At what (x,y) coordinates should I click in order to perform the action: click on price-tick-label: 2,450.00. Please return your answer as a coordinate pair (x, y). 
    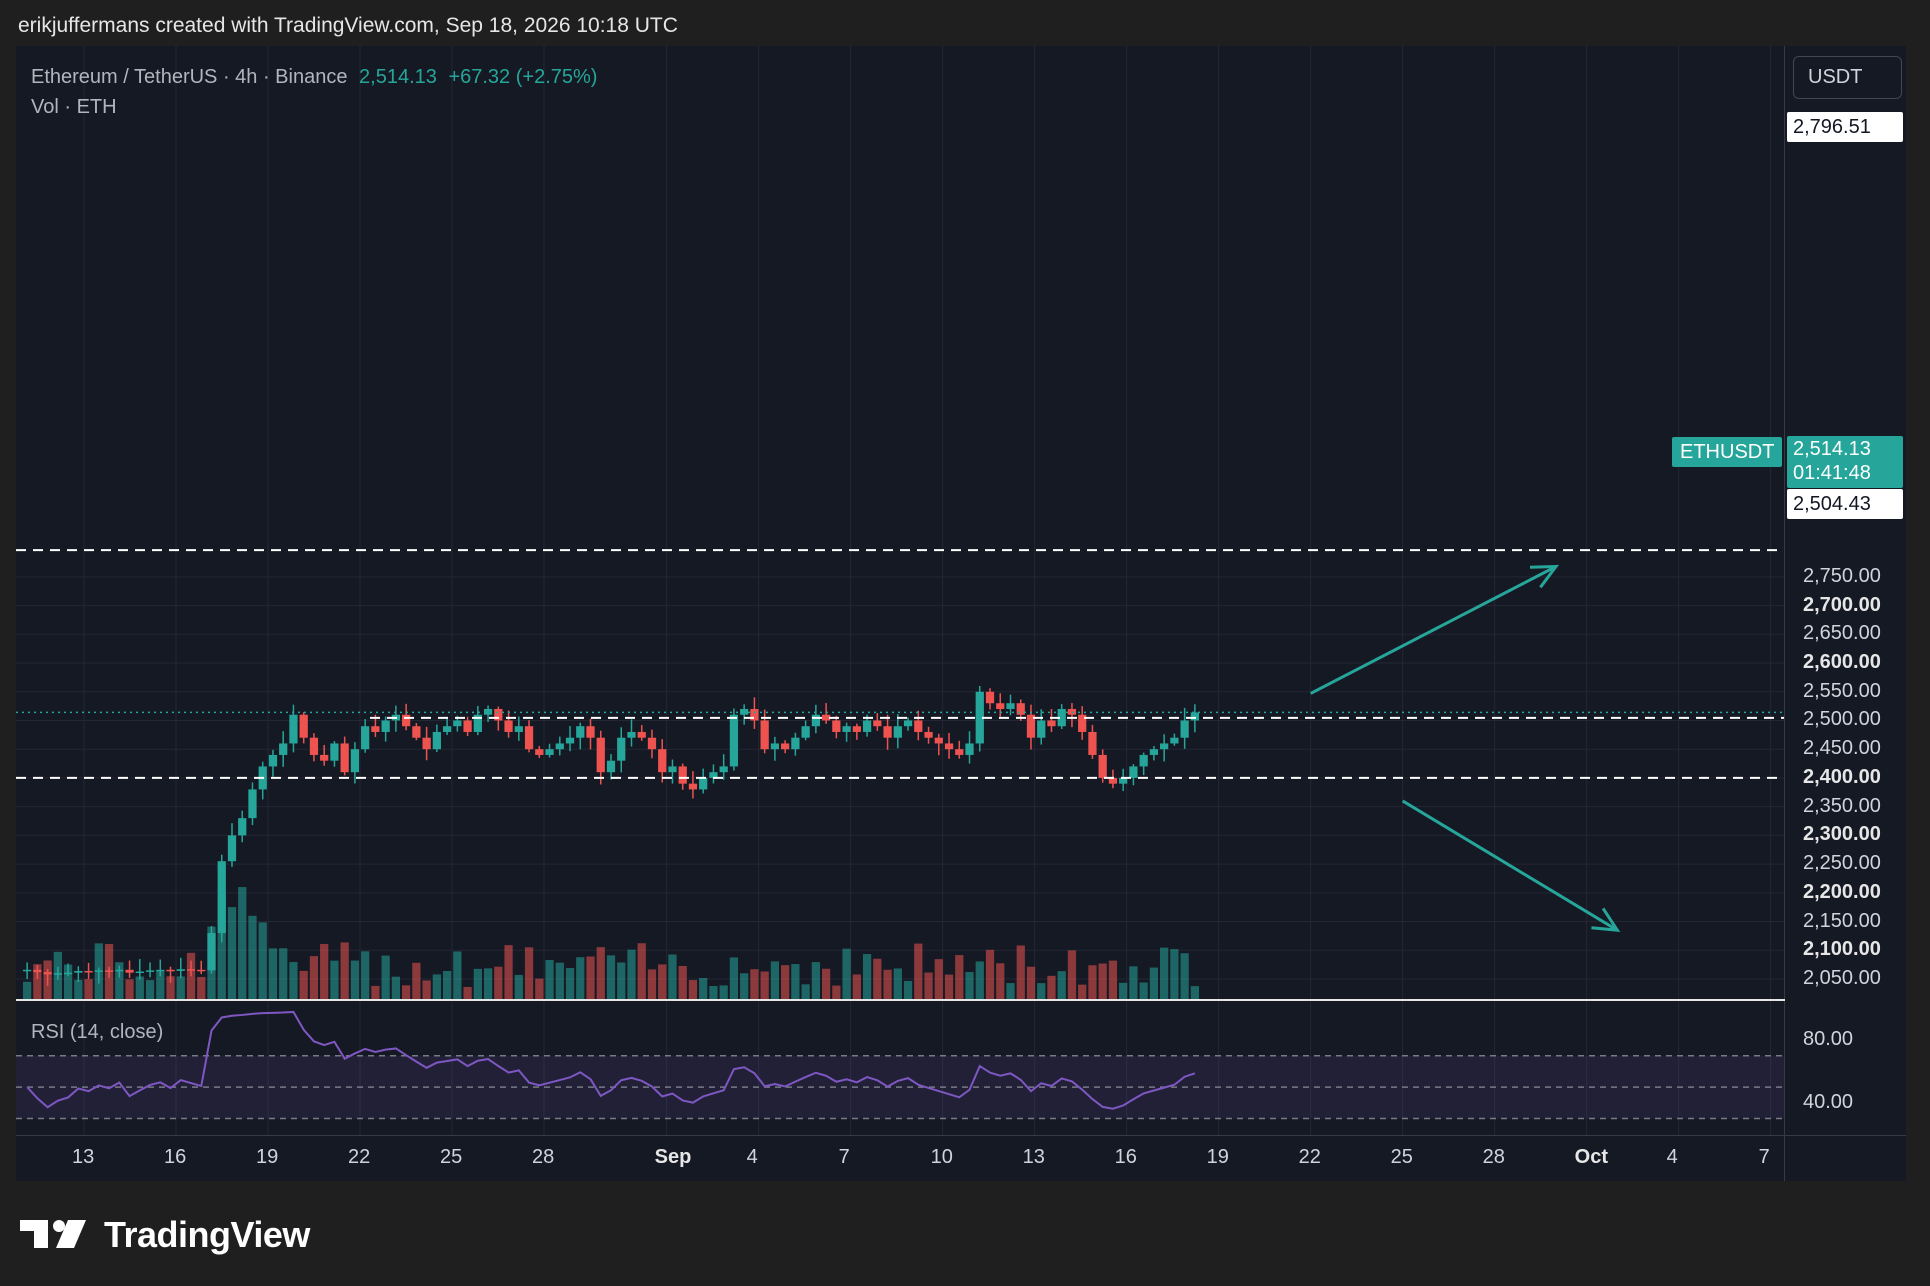
    Looking at the image, I should click on (1842, 748).